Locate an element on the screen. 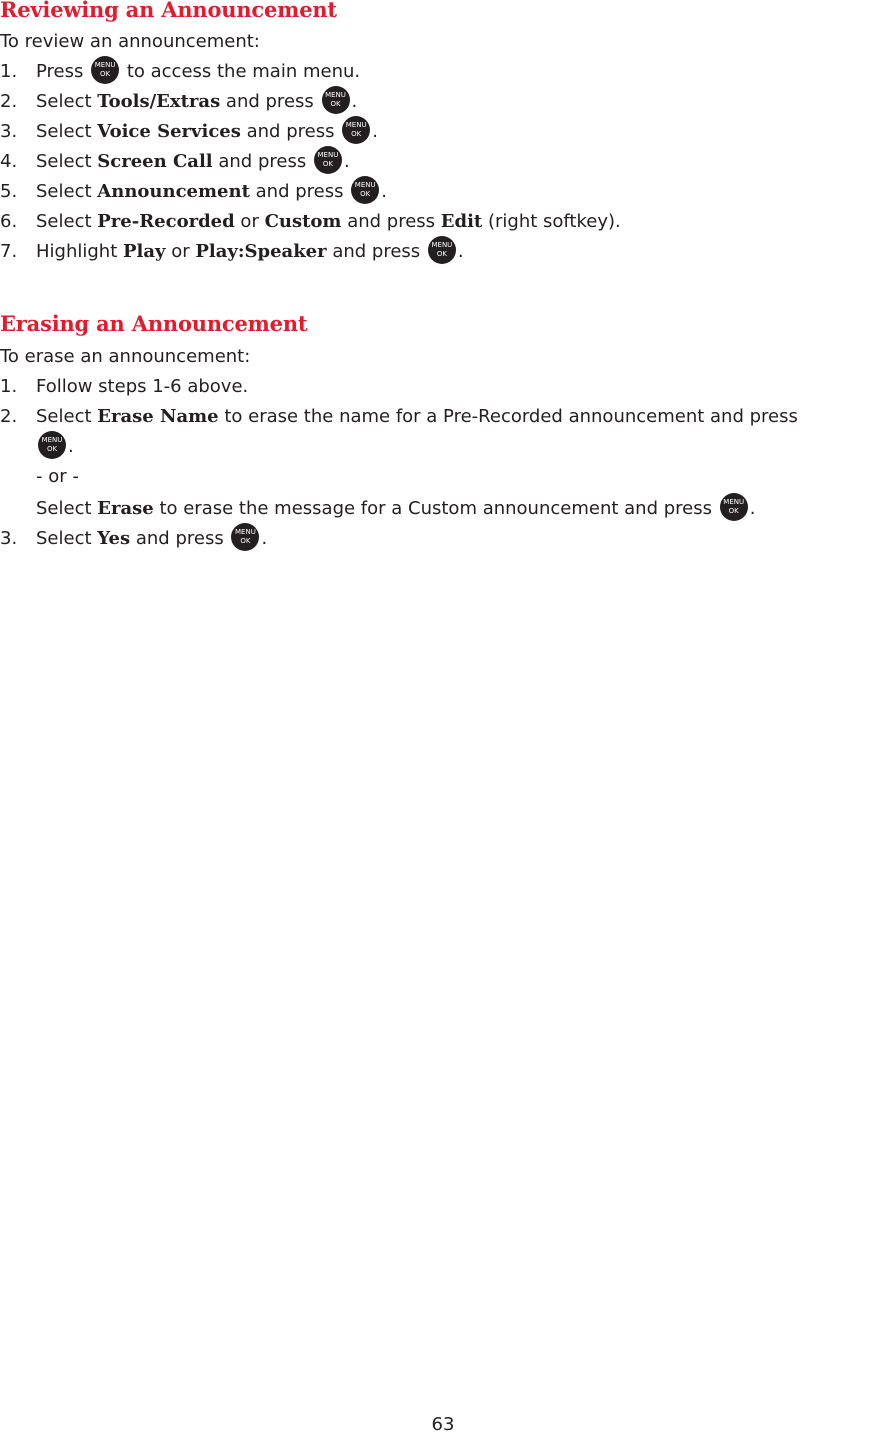 This screenshot has width=886, height=1444. erase-step-3: 3. Select Yes and press MENU OK. is located at coordinates (133, 538).